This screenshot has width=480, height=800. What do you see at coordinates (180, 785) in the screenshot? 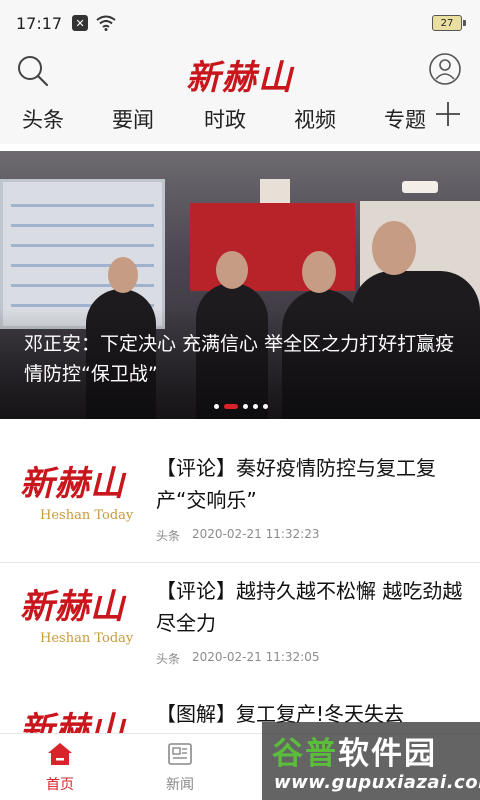
I see `nav-news-label: 新闻` at bounding box center [180, 785].